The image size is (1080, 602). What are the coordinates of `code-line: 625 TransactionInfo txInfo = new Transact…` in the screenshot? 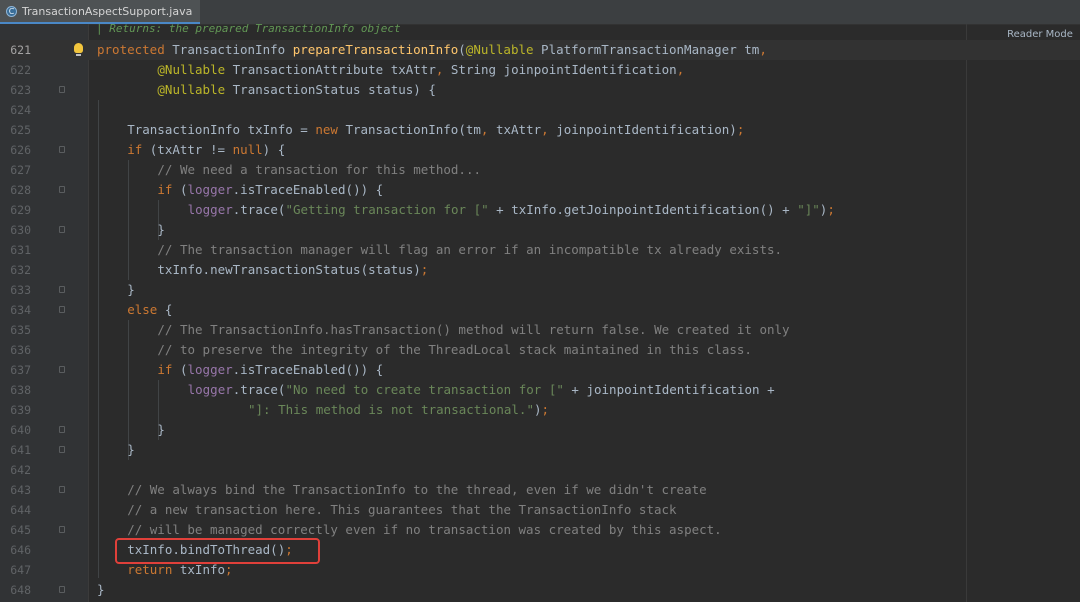 It's located at (483, 130).